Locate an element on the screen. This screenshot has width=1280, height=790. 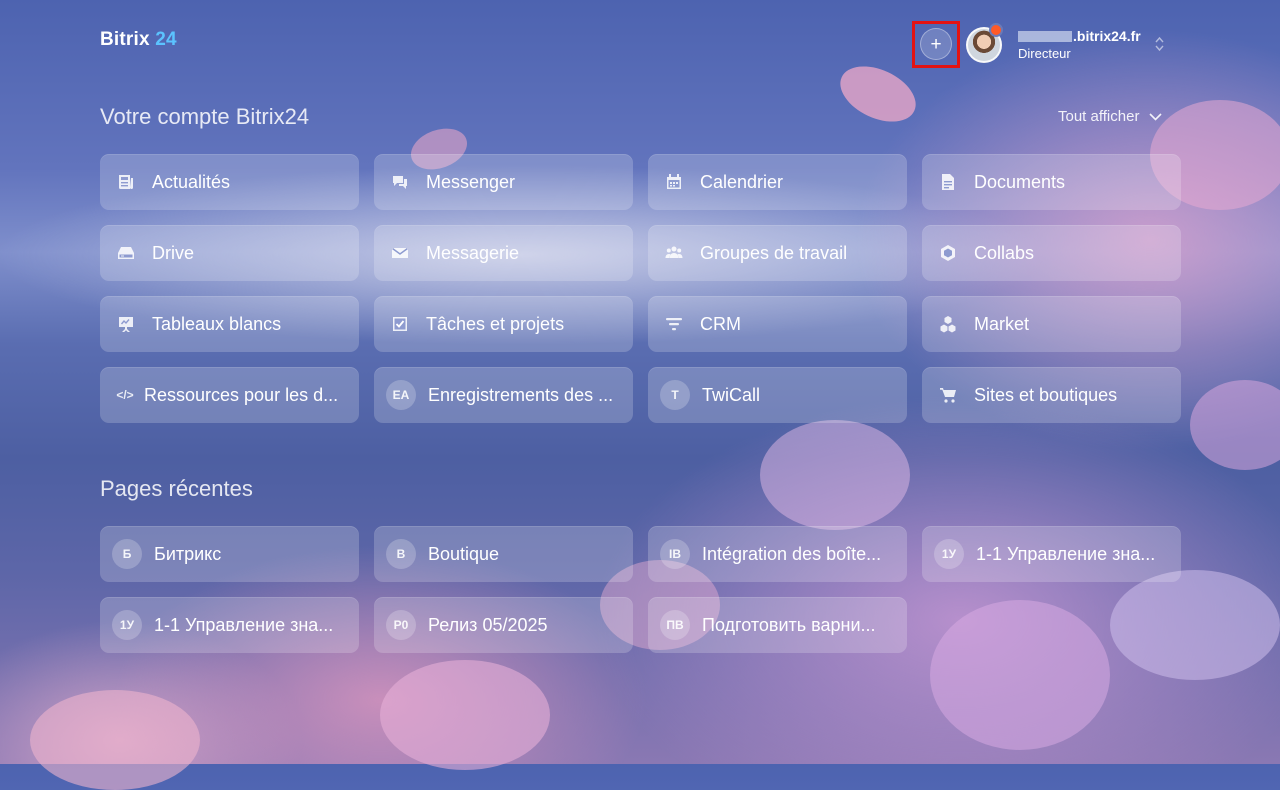
mail-icon is located at coordinates (400, 253).